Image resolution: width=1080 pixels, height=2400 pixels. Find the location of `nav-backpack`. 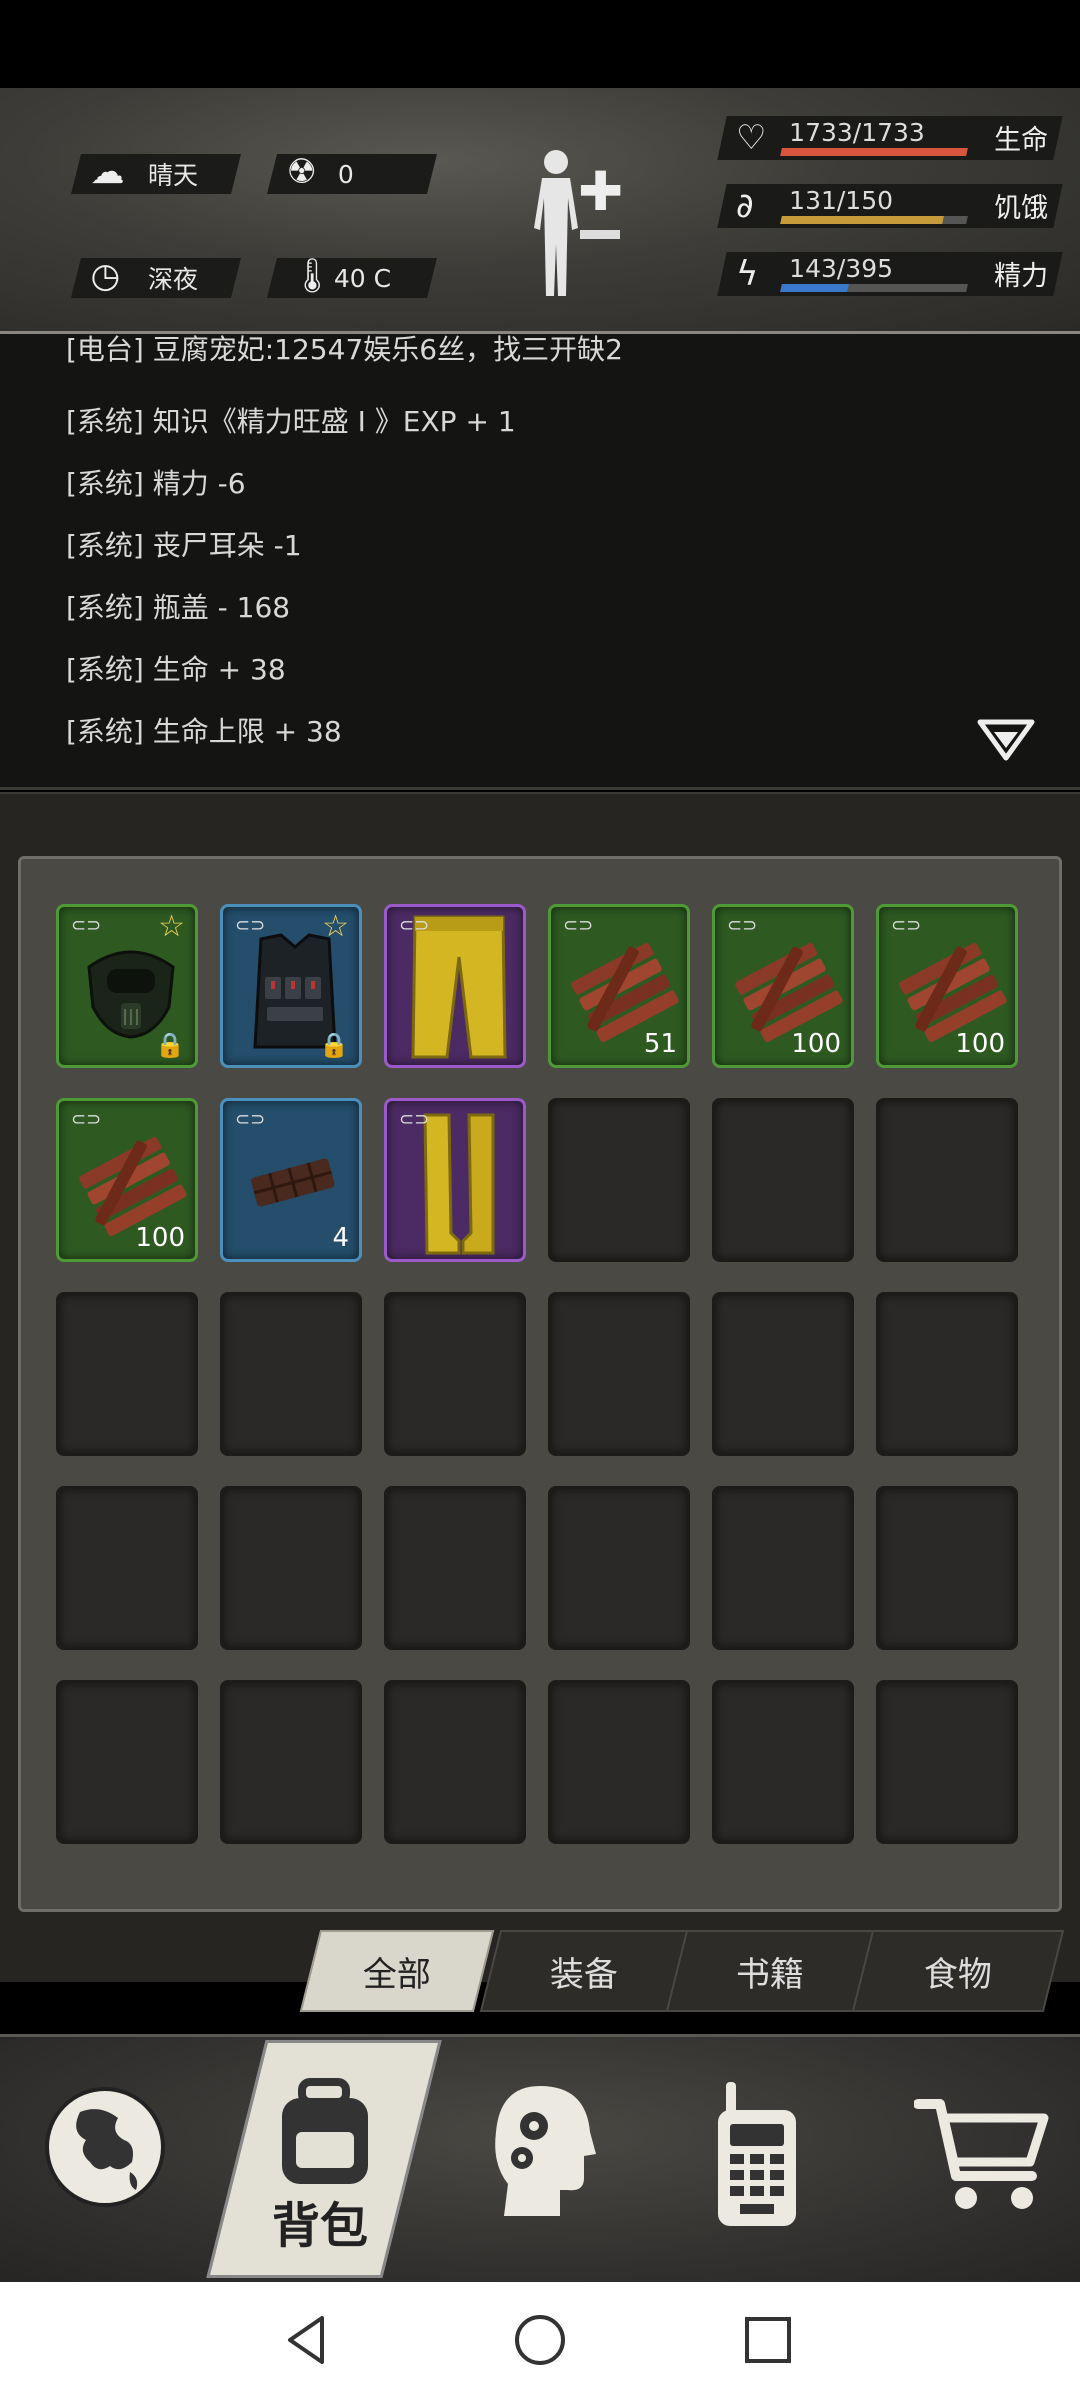

nav-backpack is located at coordinates (325, 2131).